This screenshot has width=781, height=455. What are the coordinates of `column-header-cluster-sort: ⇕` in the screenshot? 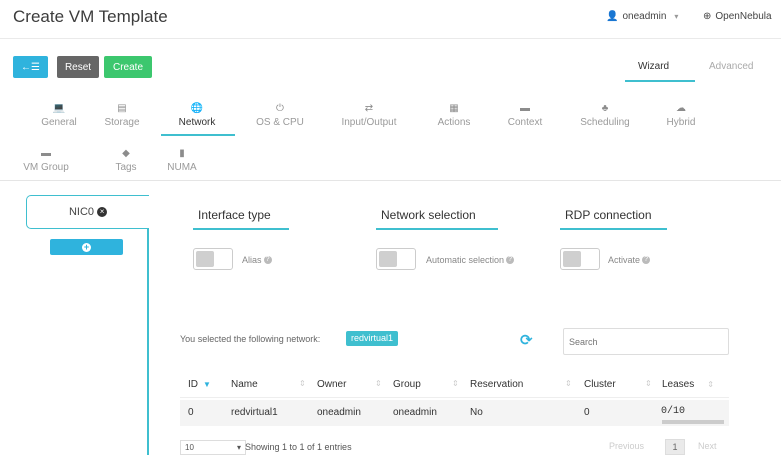 It's located at (568, 383).